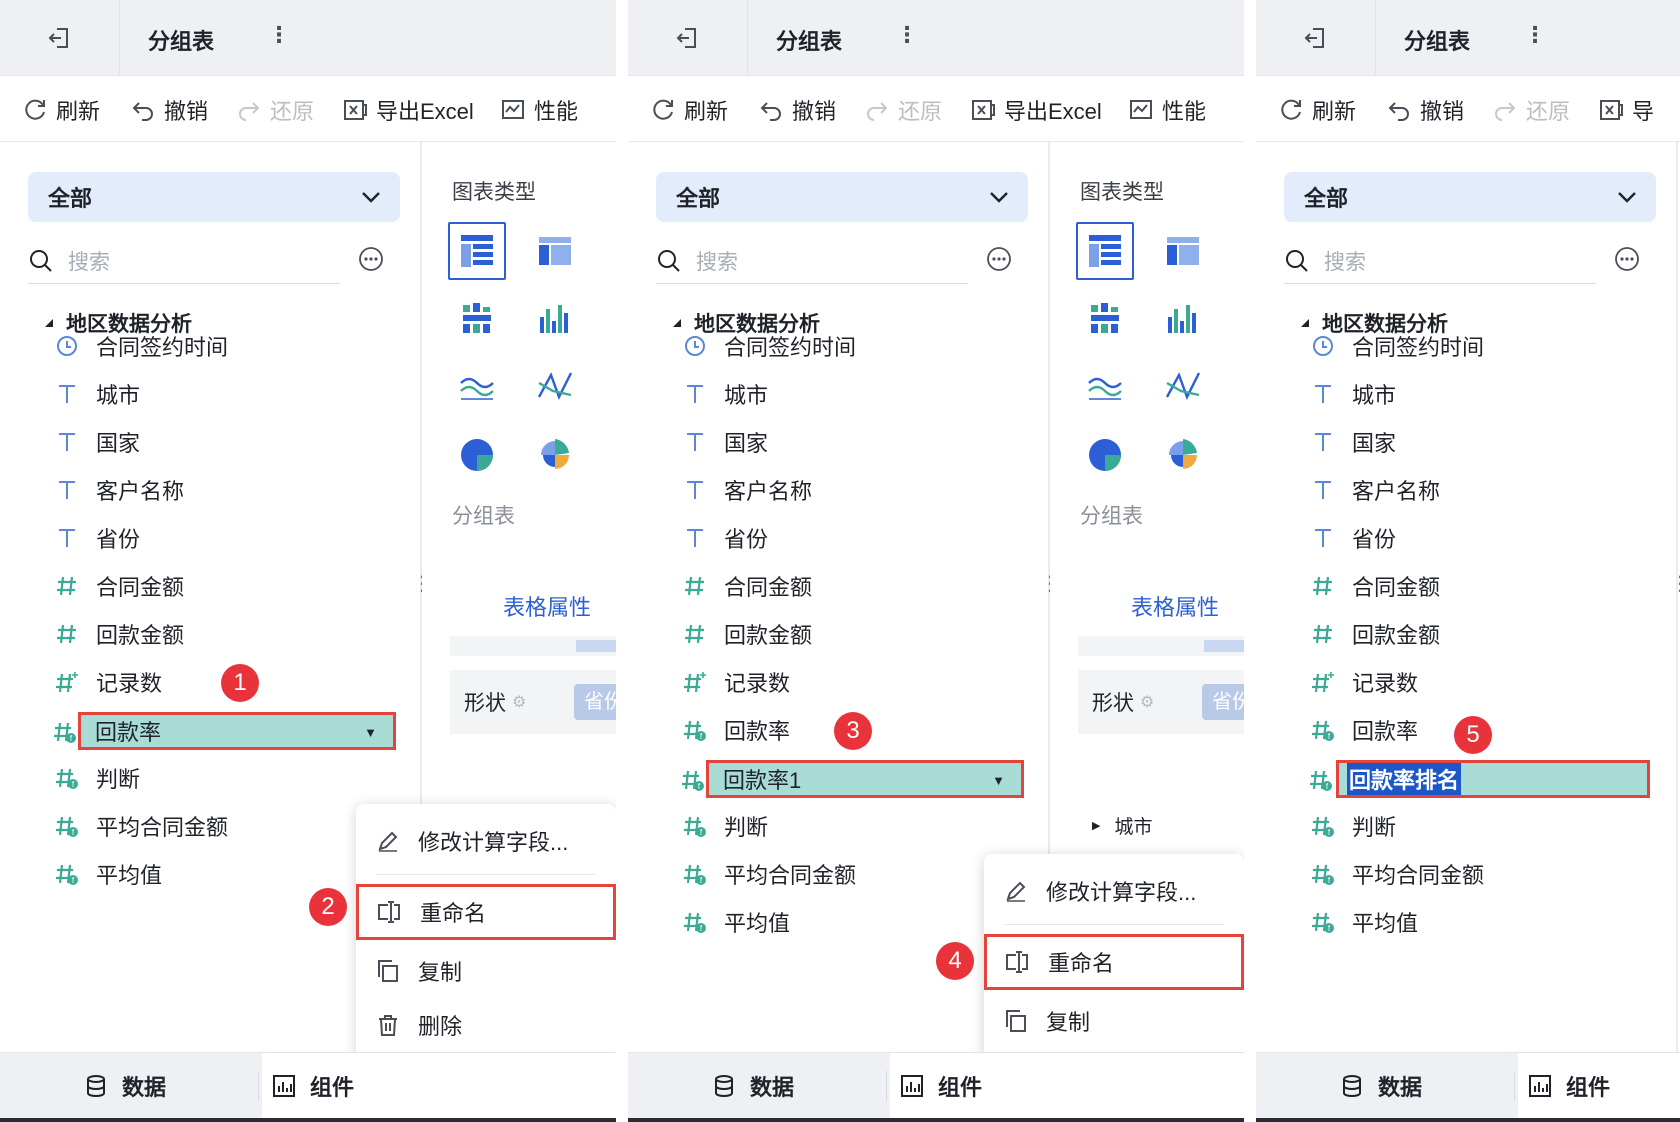  I want to click on selected-field-item: f 回款率 ▼, so click(225, 731).